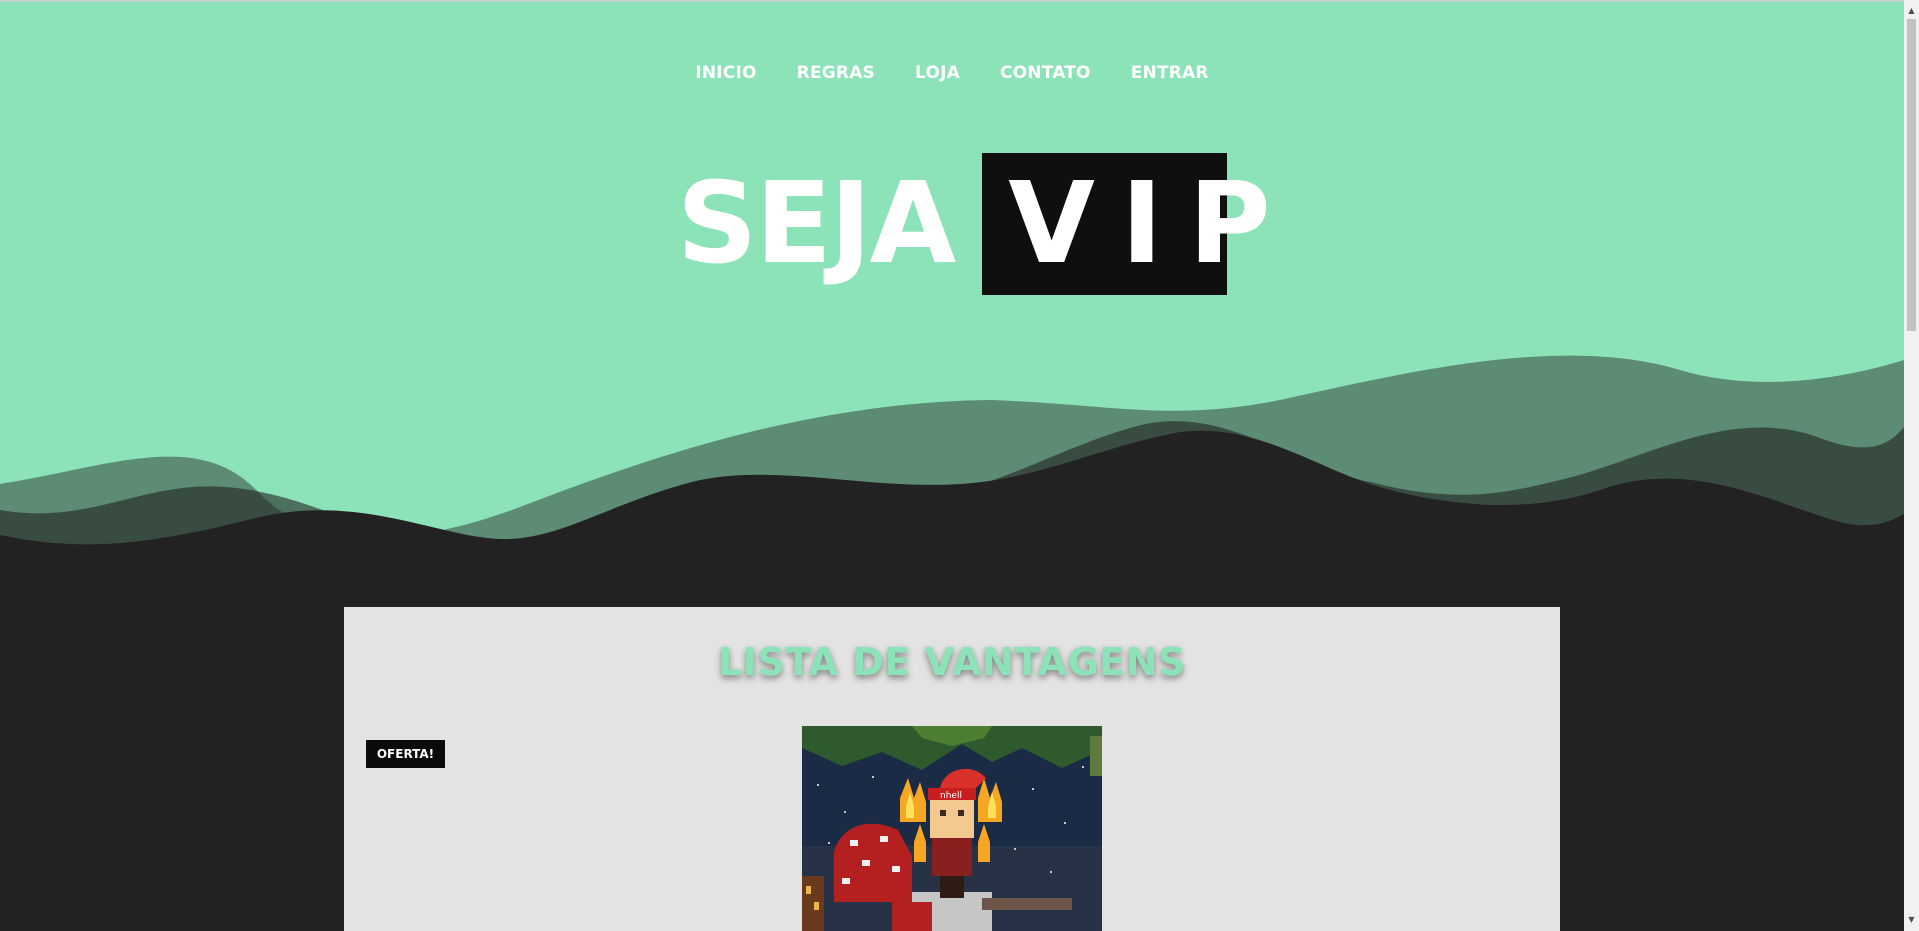 This screenshot has height=931, width=1919. Describe the element at coordinates (952, 662) in the screenshot. I see `benefits-title: LISTA DE VANTAGENS` at that location.